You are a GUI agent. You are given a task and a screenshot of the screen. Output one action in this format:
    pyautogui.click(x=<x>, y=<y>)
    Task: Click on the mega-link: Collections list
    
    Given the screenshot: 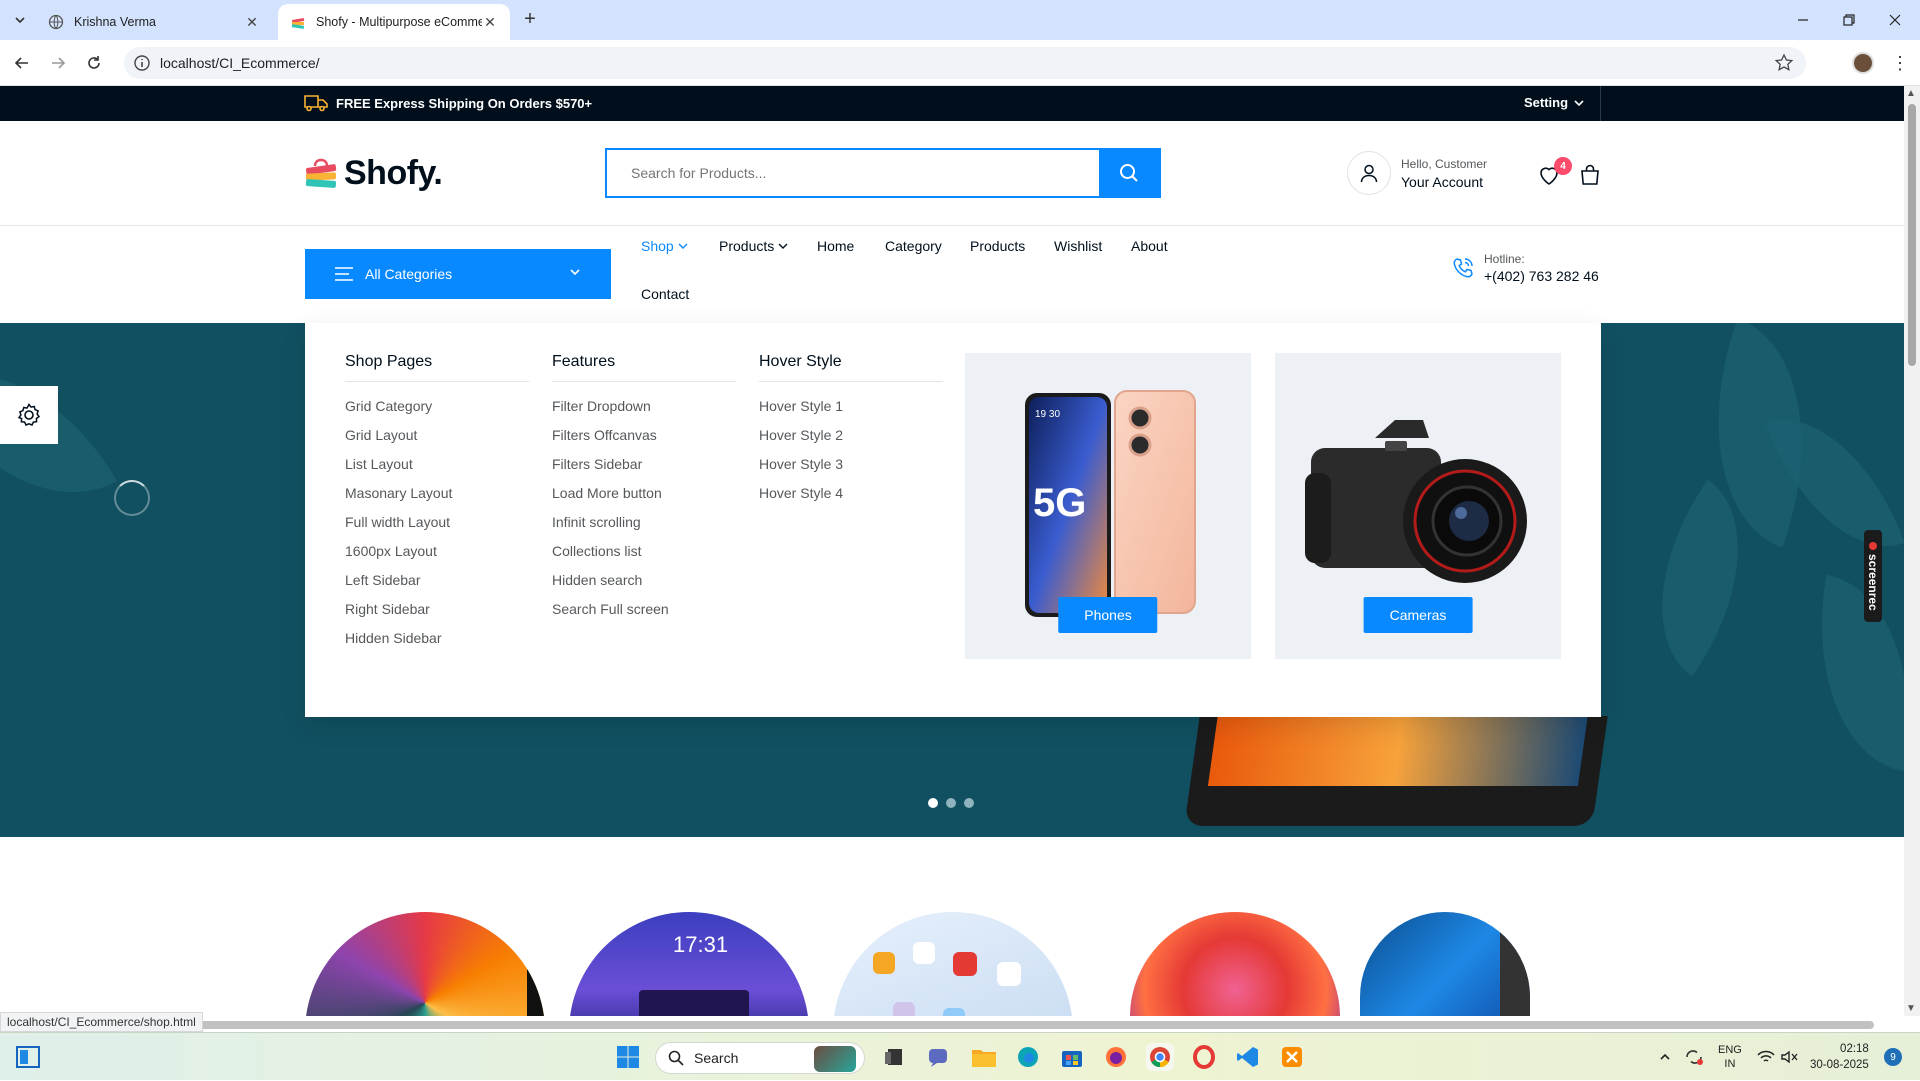 What is the action you would take?
    pyautogui.click(x=644, y=557)
    